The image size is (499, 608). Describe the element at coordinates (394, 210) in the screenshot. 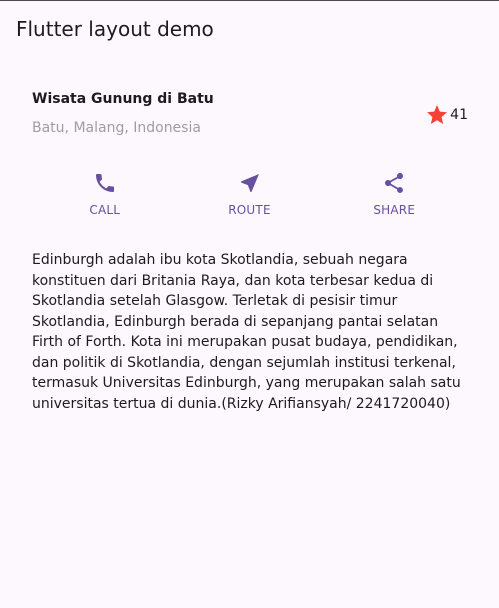

I see `share-label: SHARE` at that location.